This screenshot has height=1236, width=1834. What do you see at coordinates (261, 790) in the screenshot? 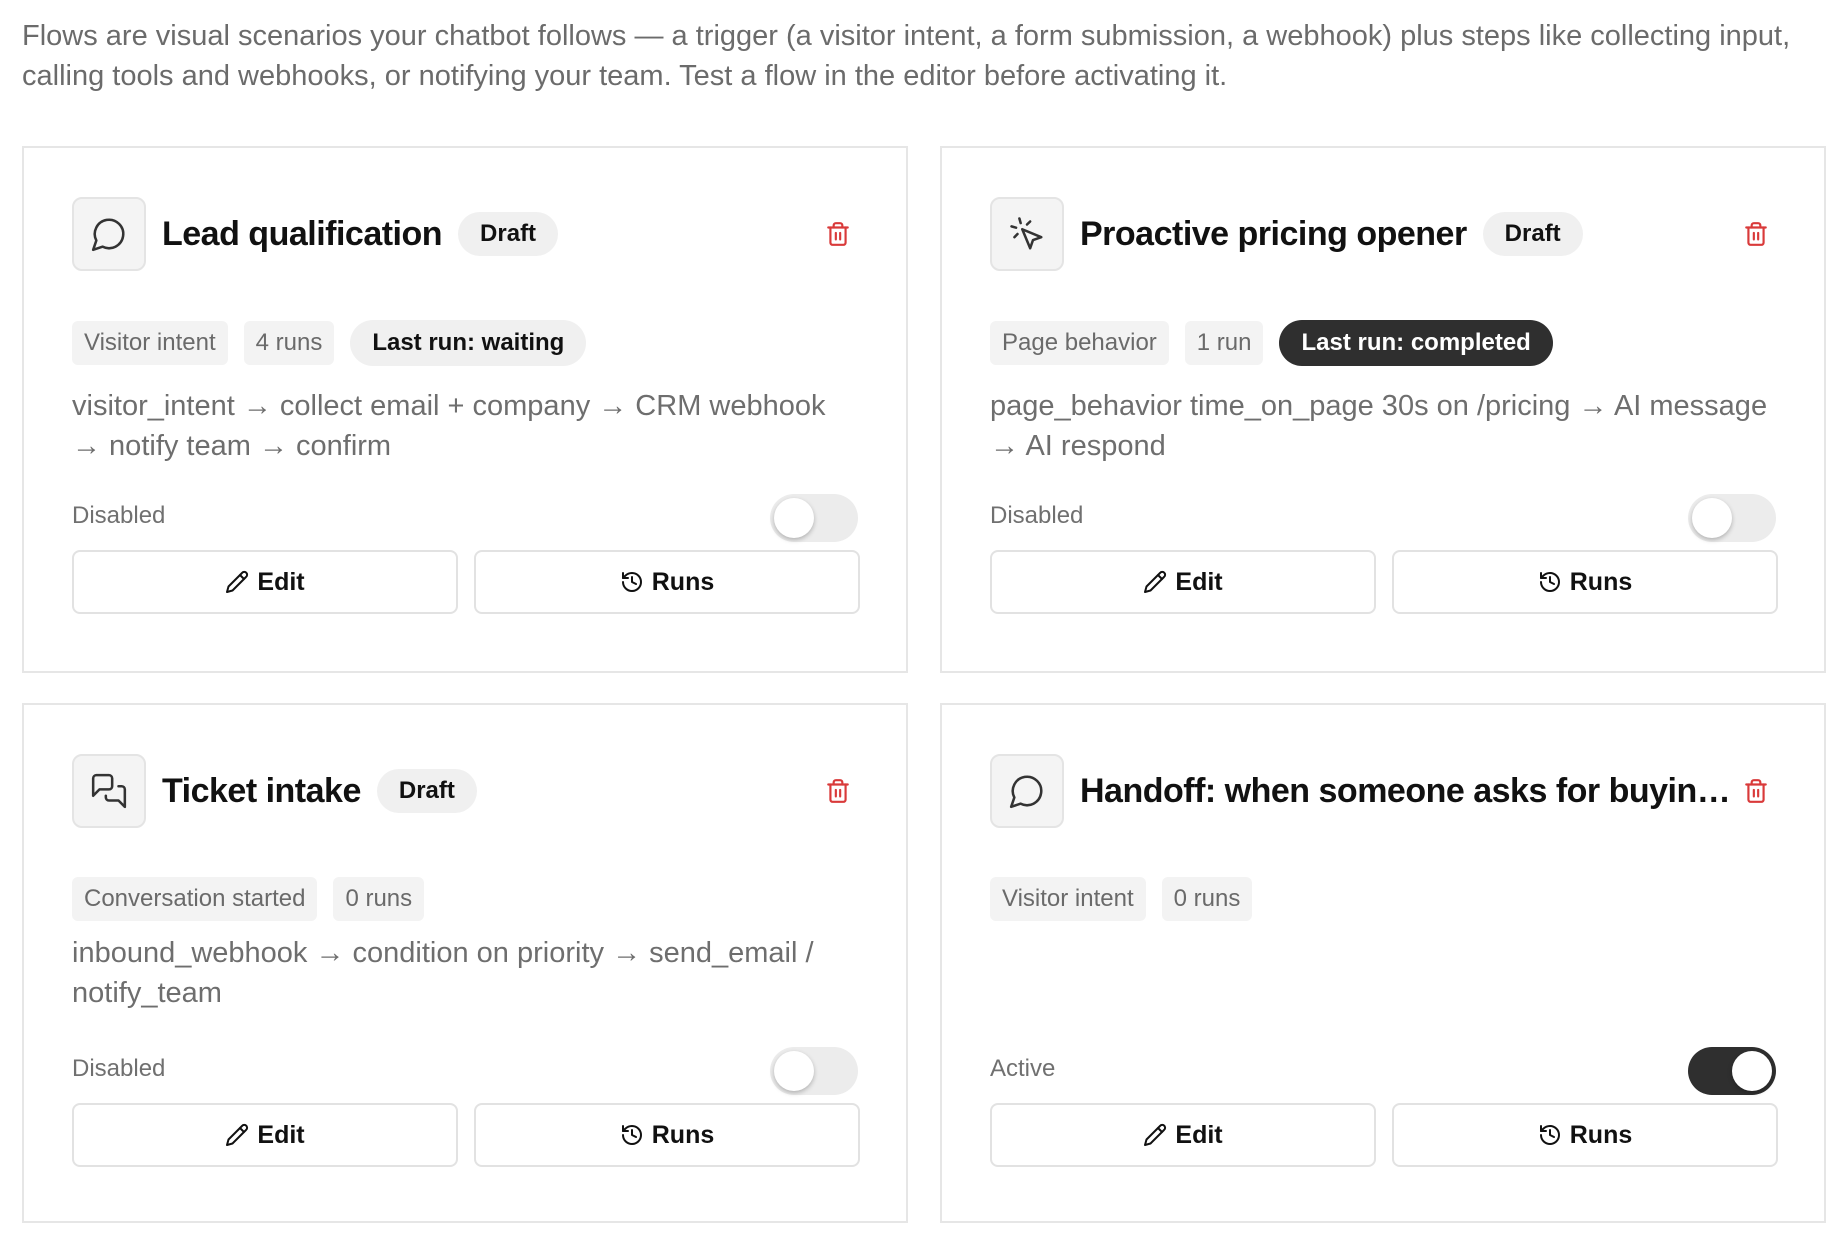
I see `flow-title: Ticket intake` at bounding box center [261, 790].